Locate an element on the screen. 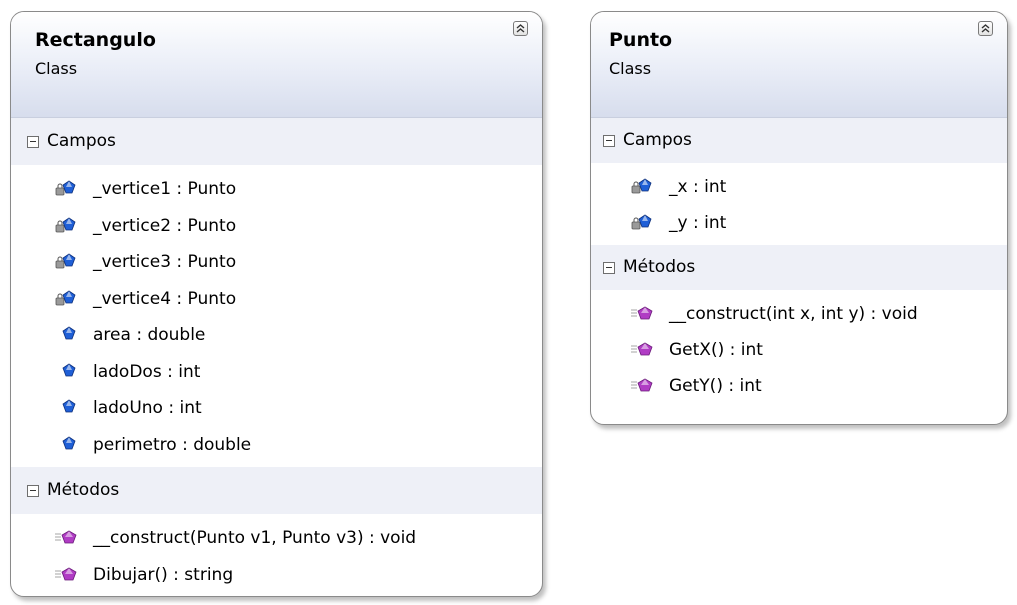 The height and width of the screenshot is (605, 1017). member-row: _vertice3 : Punto is located at coordinates (276, 262).